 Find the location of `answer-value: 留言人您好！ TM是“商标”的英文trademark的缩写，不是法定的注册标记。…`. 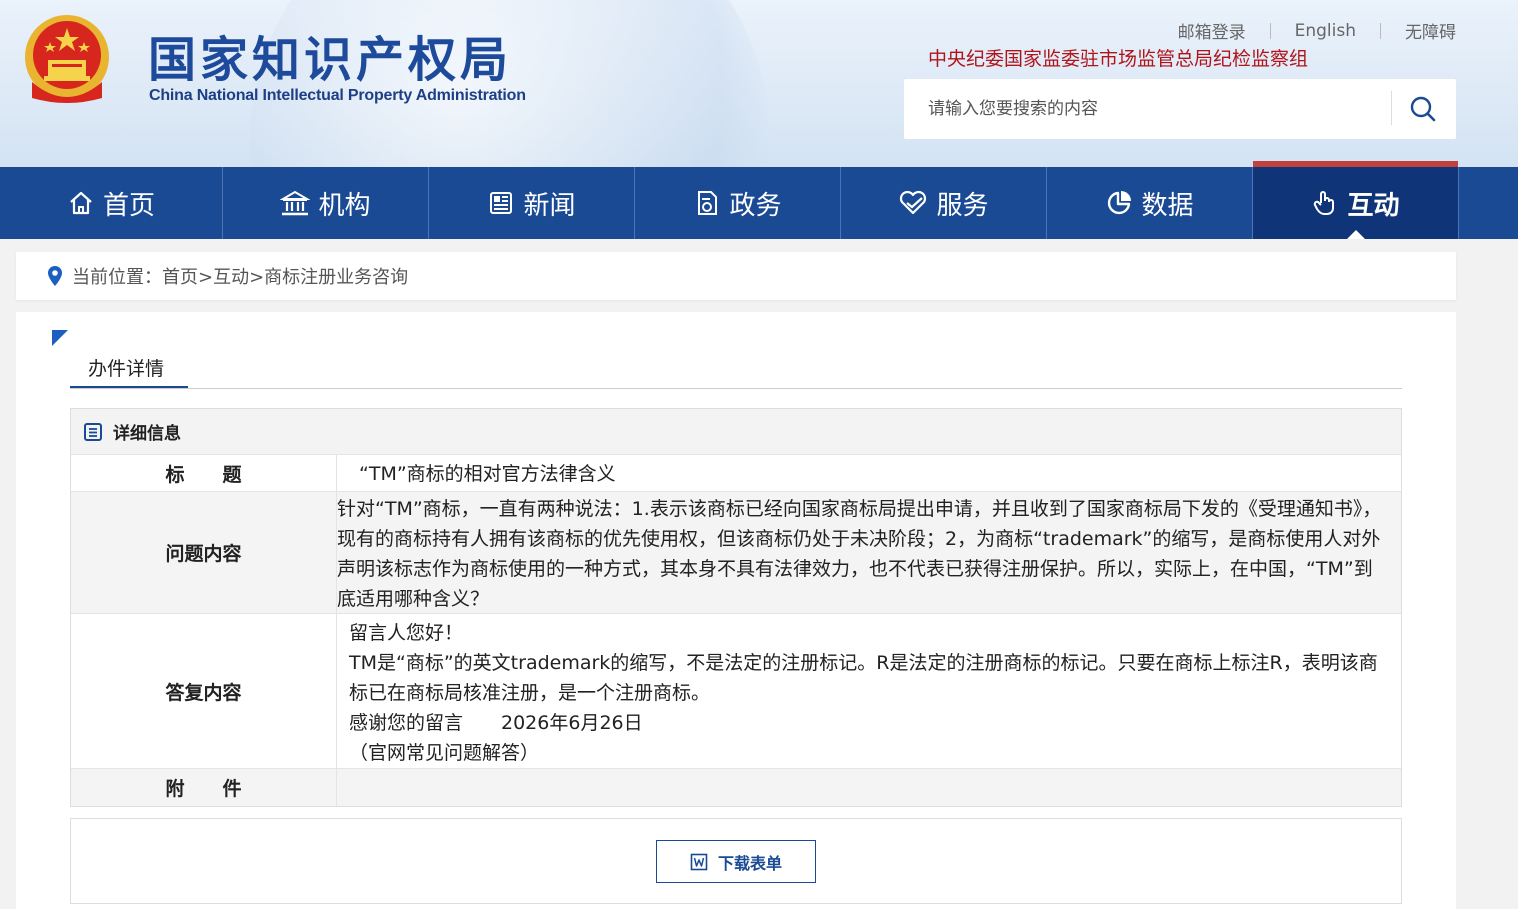

answer-value: 留言人您好！ TM是“商标”的英文trademark的缩写，不是法定的注册标记。… is located at coordinates (869, 691).